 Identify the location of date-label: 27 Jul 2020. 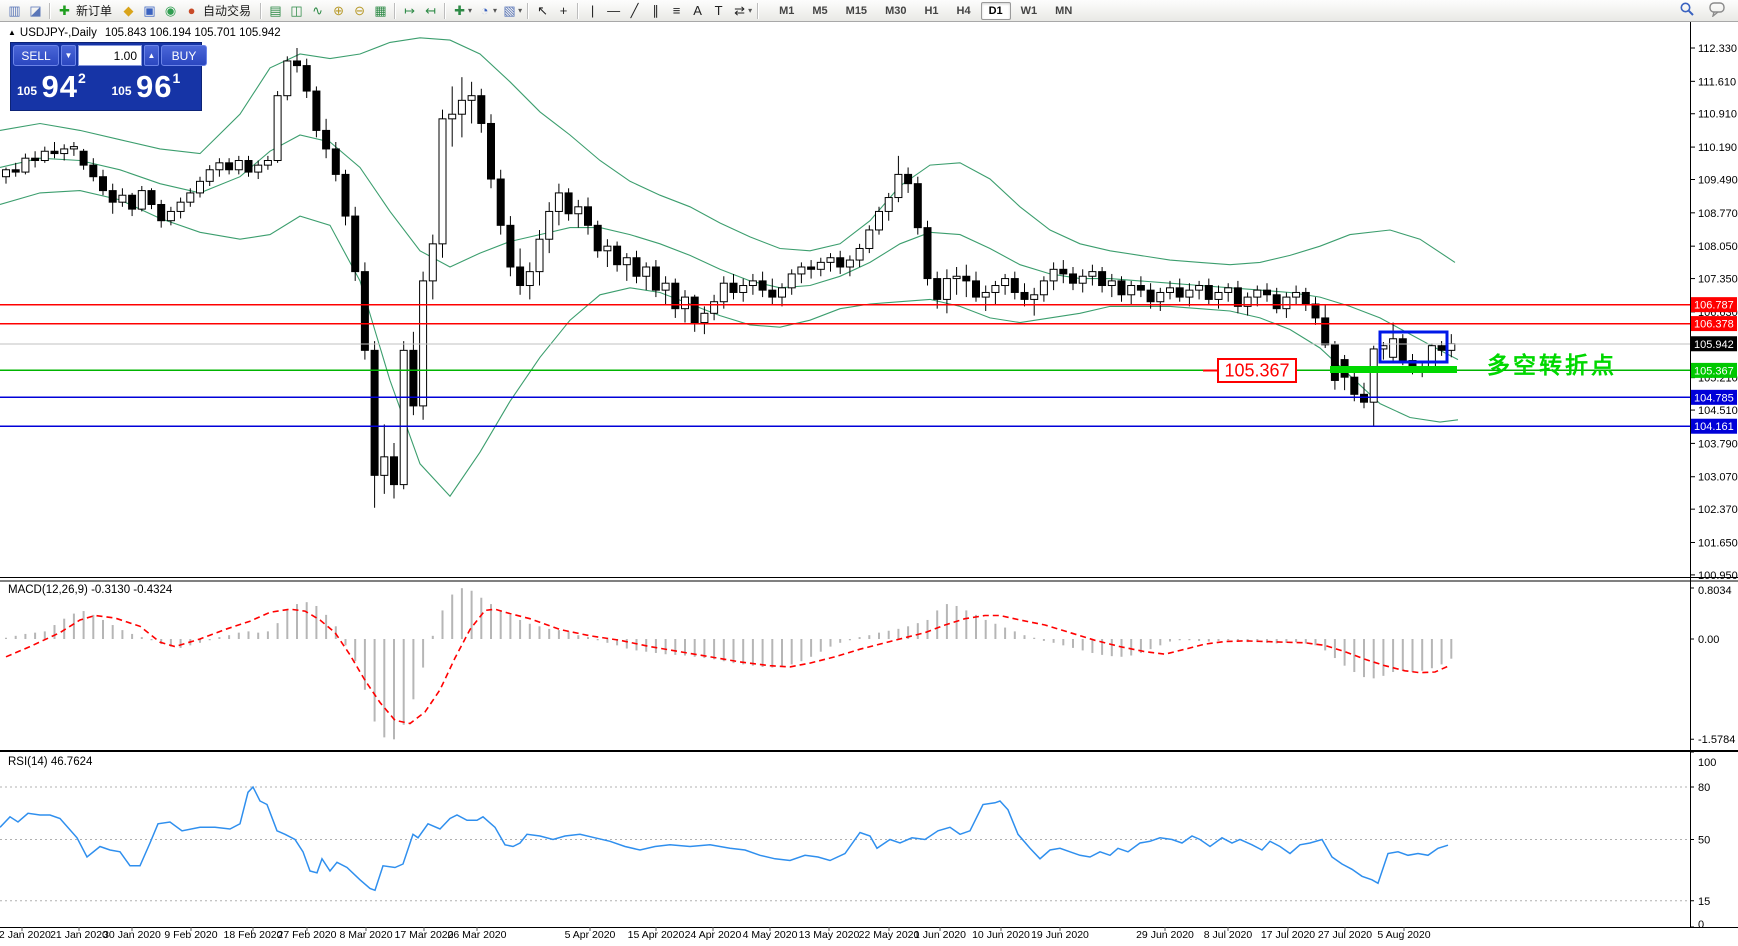
(1345, 935).